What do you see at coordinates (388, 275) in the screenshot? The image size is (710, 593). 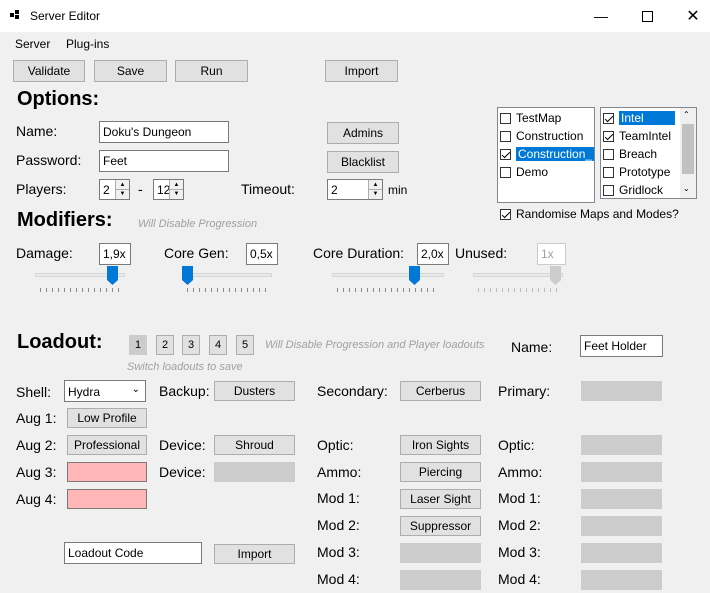 I see `coreduration-slider-track` at bounding box center [388, 275].